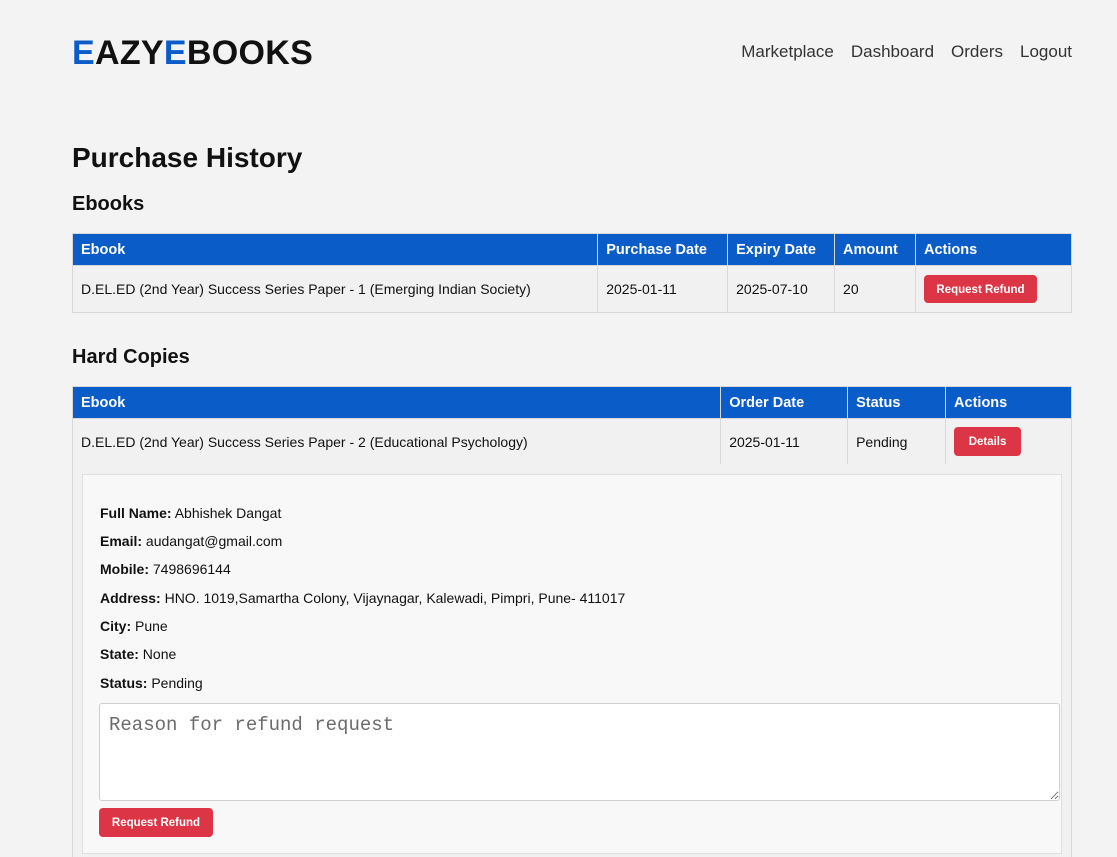 The height and width of the screenshot is (857, 1117). I want to click on table-header-row: Ebook Order Date Status Actions, so click(571, 402).